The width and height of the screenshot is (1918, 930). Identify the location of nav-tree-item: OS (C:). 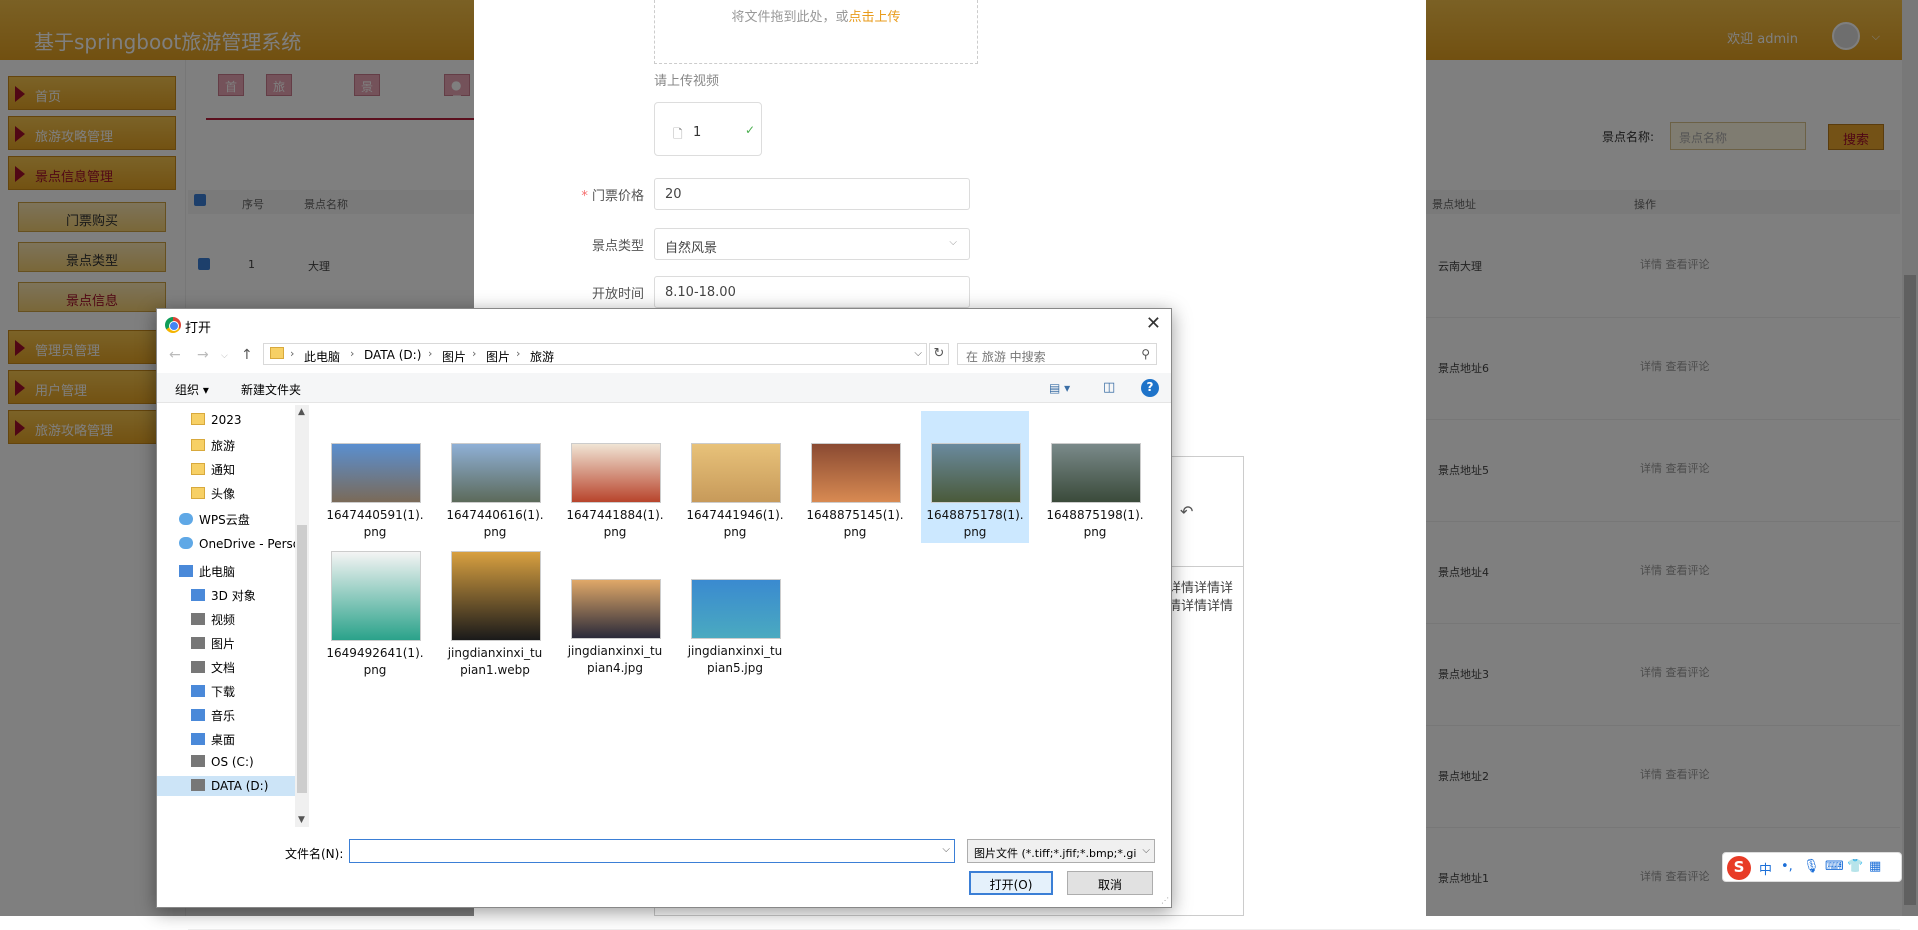
(222, 762).